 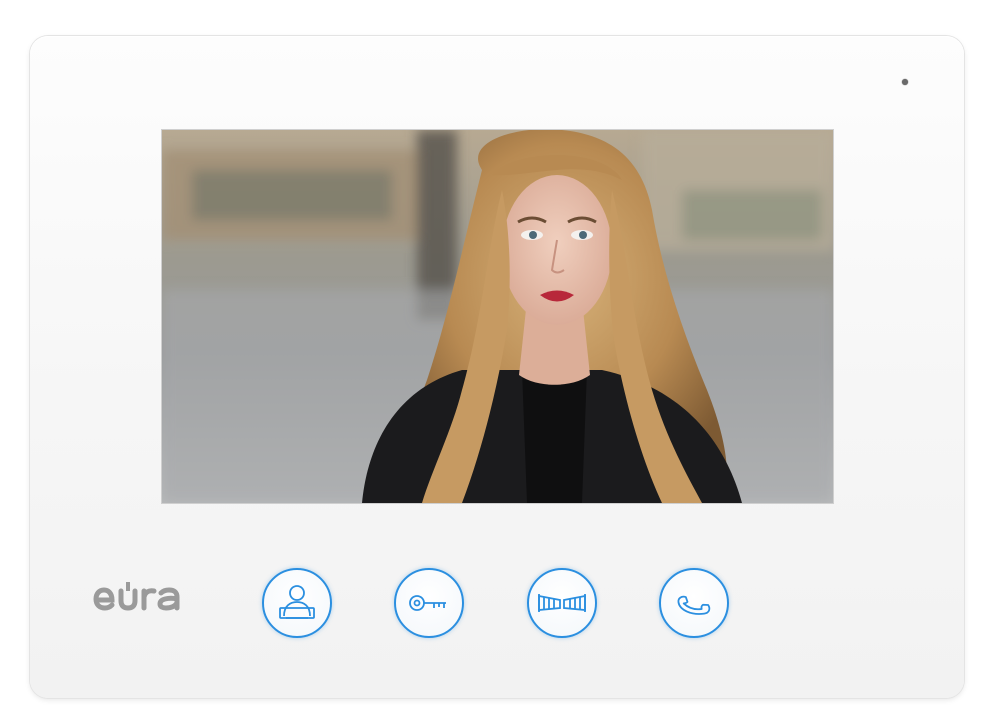 I want to click on handset-icon, so click(x=694, y=605).